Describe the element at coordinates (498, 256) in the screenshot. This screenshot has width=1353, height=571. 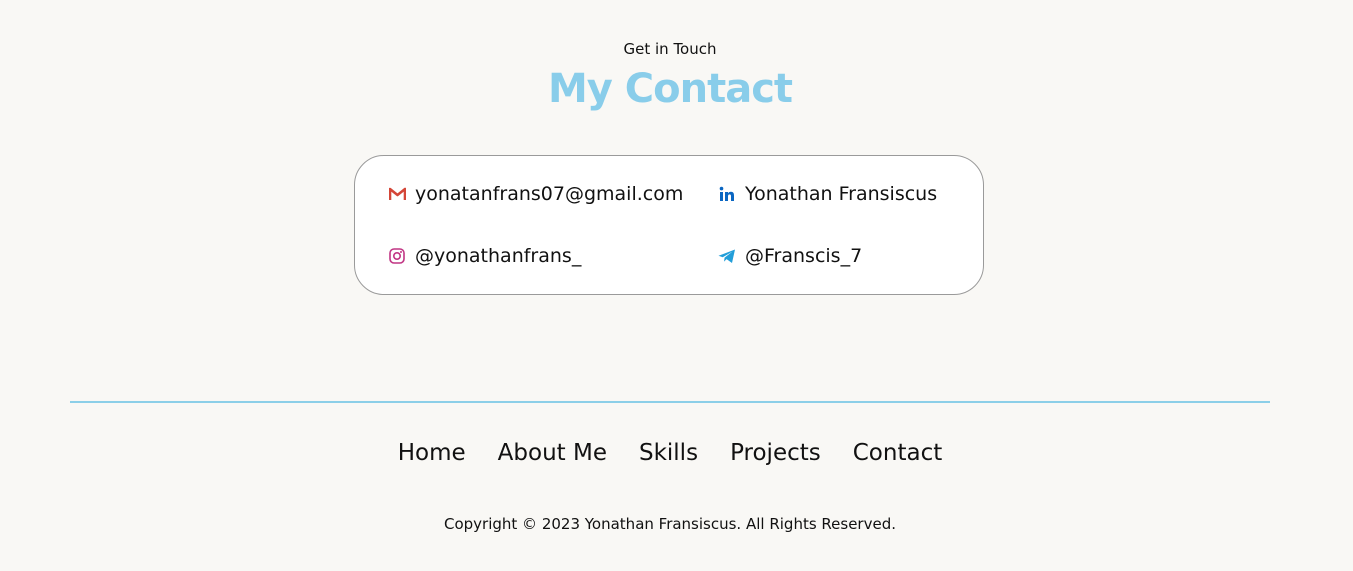
I see `contact-instagram-label: @yonathanfrans_` at that location.